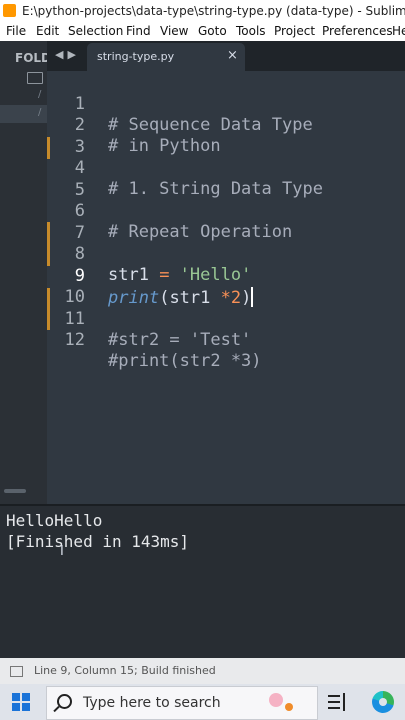 The image size is (405, 720). What do you see at coordinates (185, 361) in the screenshot?
I see `code-text: #print(str2 *3)` at bounding box center [185, 361].